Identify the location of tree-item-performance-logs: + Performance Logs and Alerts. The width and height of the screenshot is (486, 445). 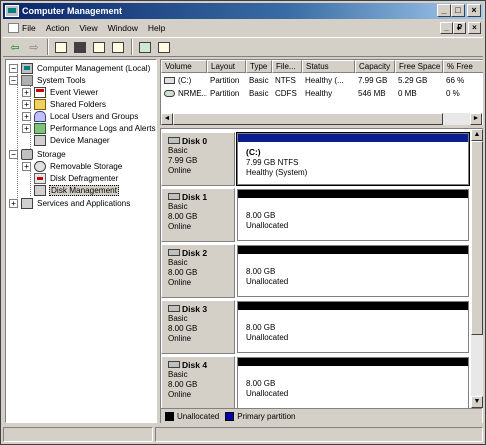
(89, 128).